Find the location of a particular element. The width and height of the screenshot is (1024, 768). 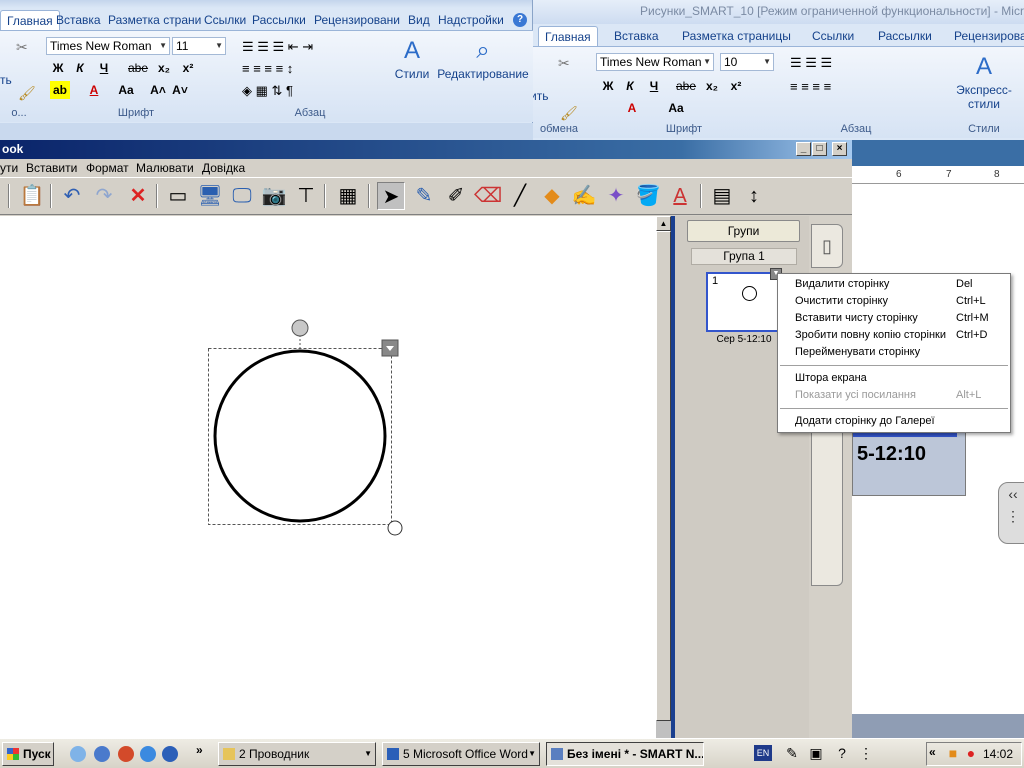

align-icons: ≡ ≡ ≡ ≡ ↕ is located at coordinates (267, 68).